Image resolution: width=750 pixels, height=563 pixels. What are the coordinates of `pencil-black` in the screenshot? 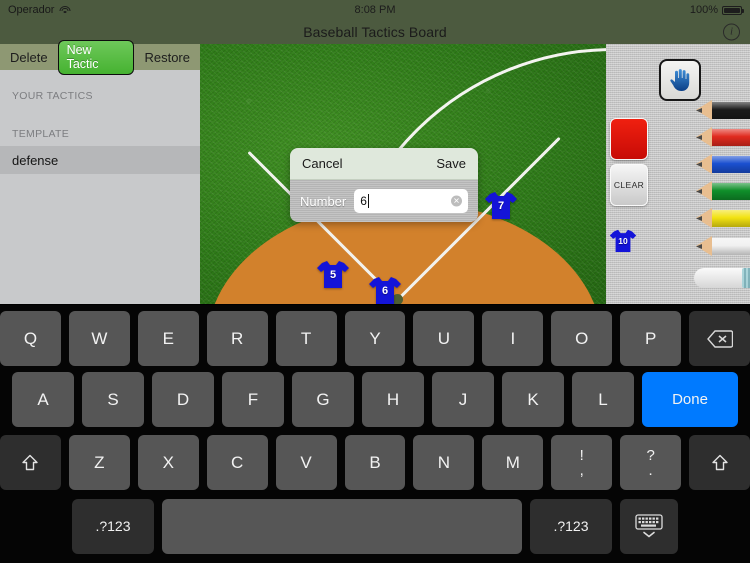 It's located at (723, 110).